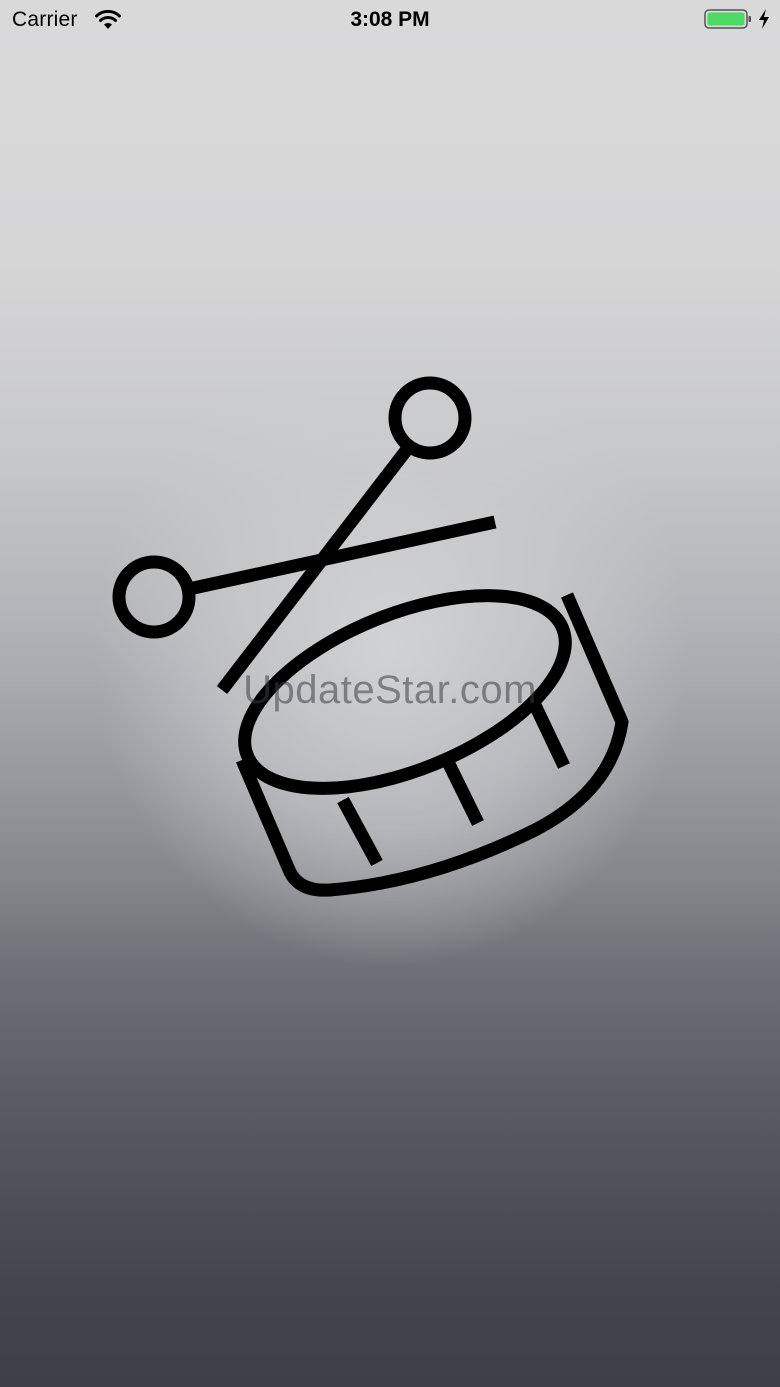 The height and width of the screenshot is (1387, 780). I want to click on stick-head-right, so click(430, 418).